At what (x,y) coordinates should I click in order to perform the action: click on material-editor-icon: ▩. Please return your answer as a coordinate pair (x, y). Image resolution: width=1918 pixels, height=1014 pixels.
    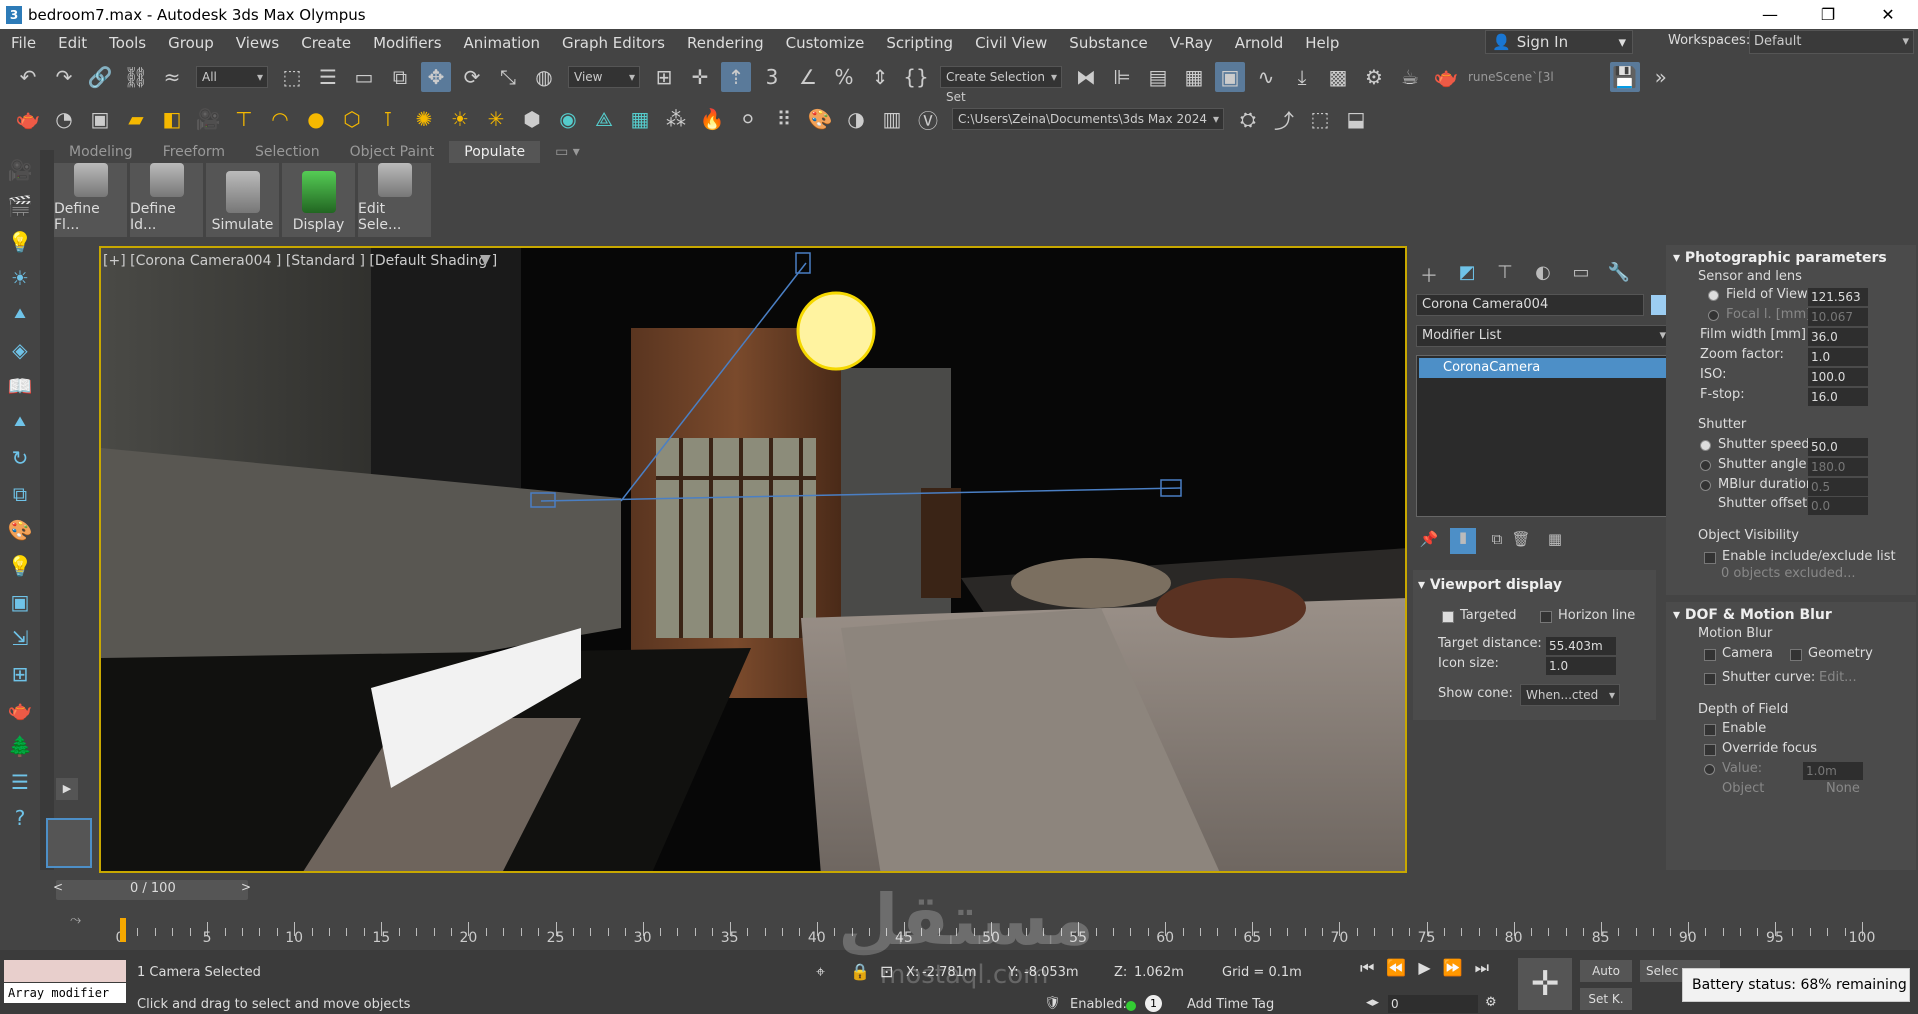
    Looking at the image, I should click on (1338, 77).